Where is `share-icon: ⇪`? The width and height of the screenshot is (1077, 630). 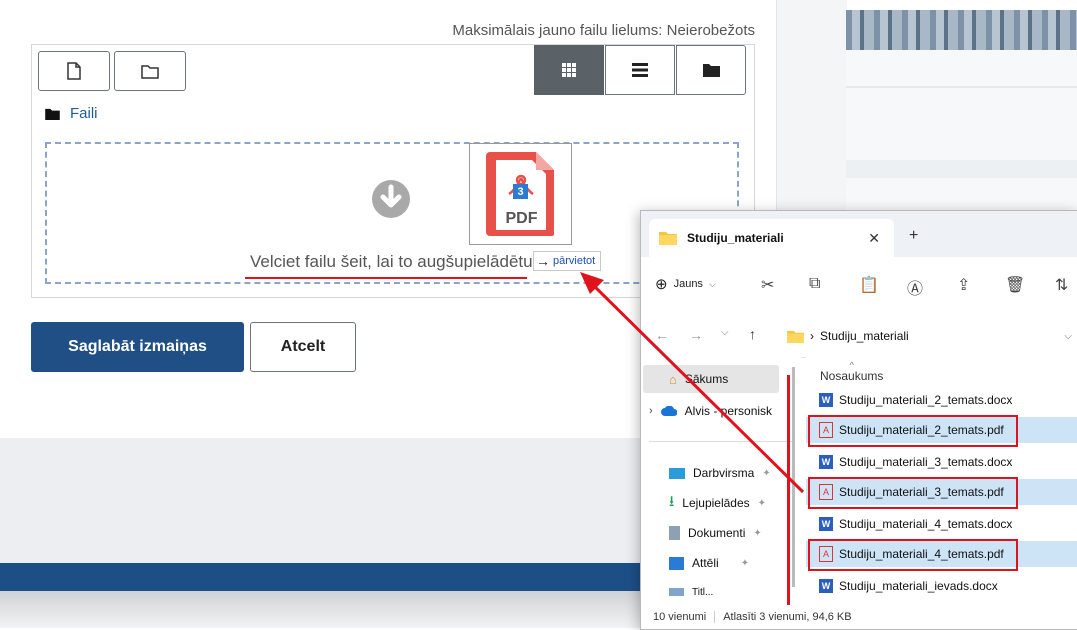
share-icon: ⇪ is located at coordinates (963, 285).